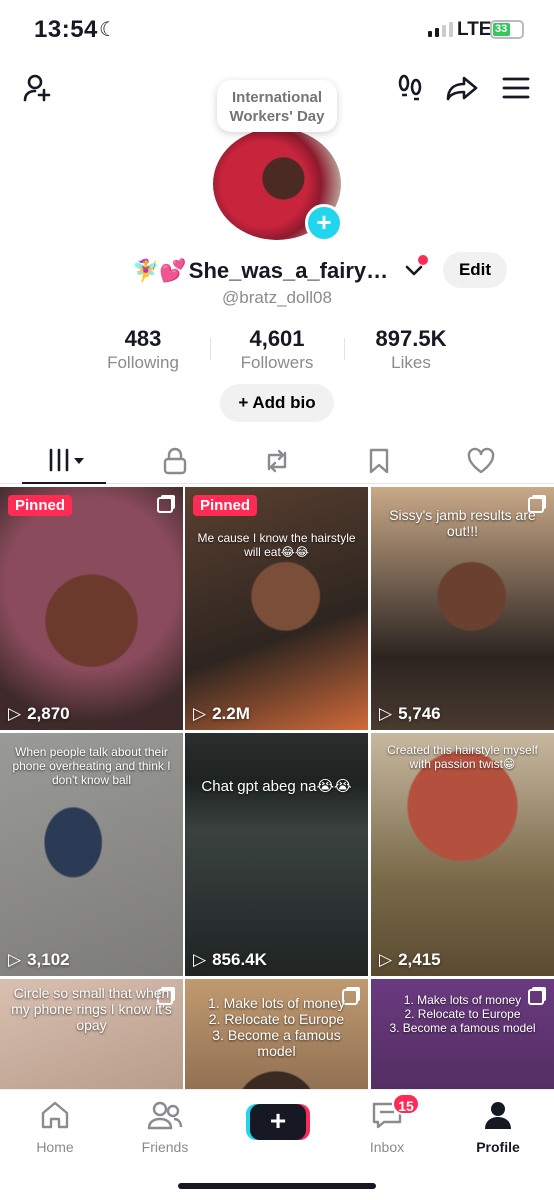 This screenshot has height=1200, width=554. Describe the element at coordinates (419, 959) in the screenshot. I see `views-text: 2,415` at that location.